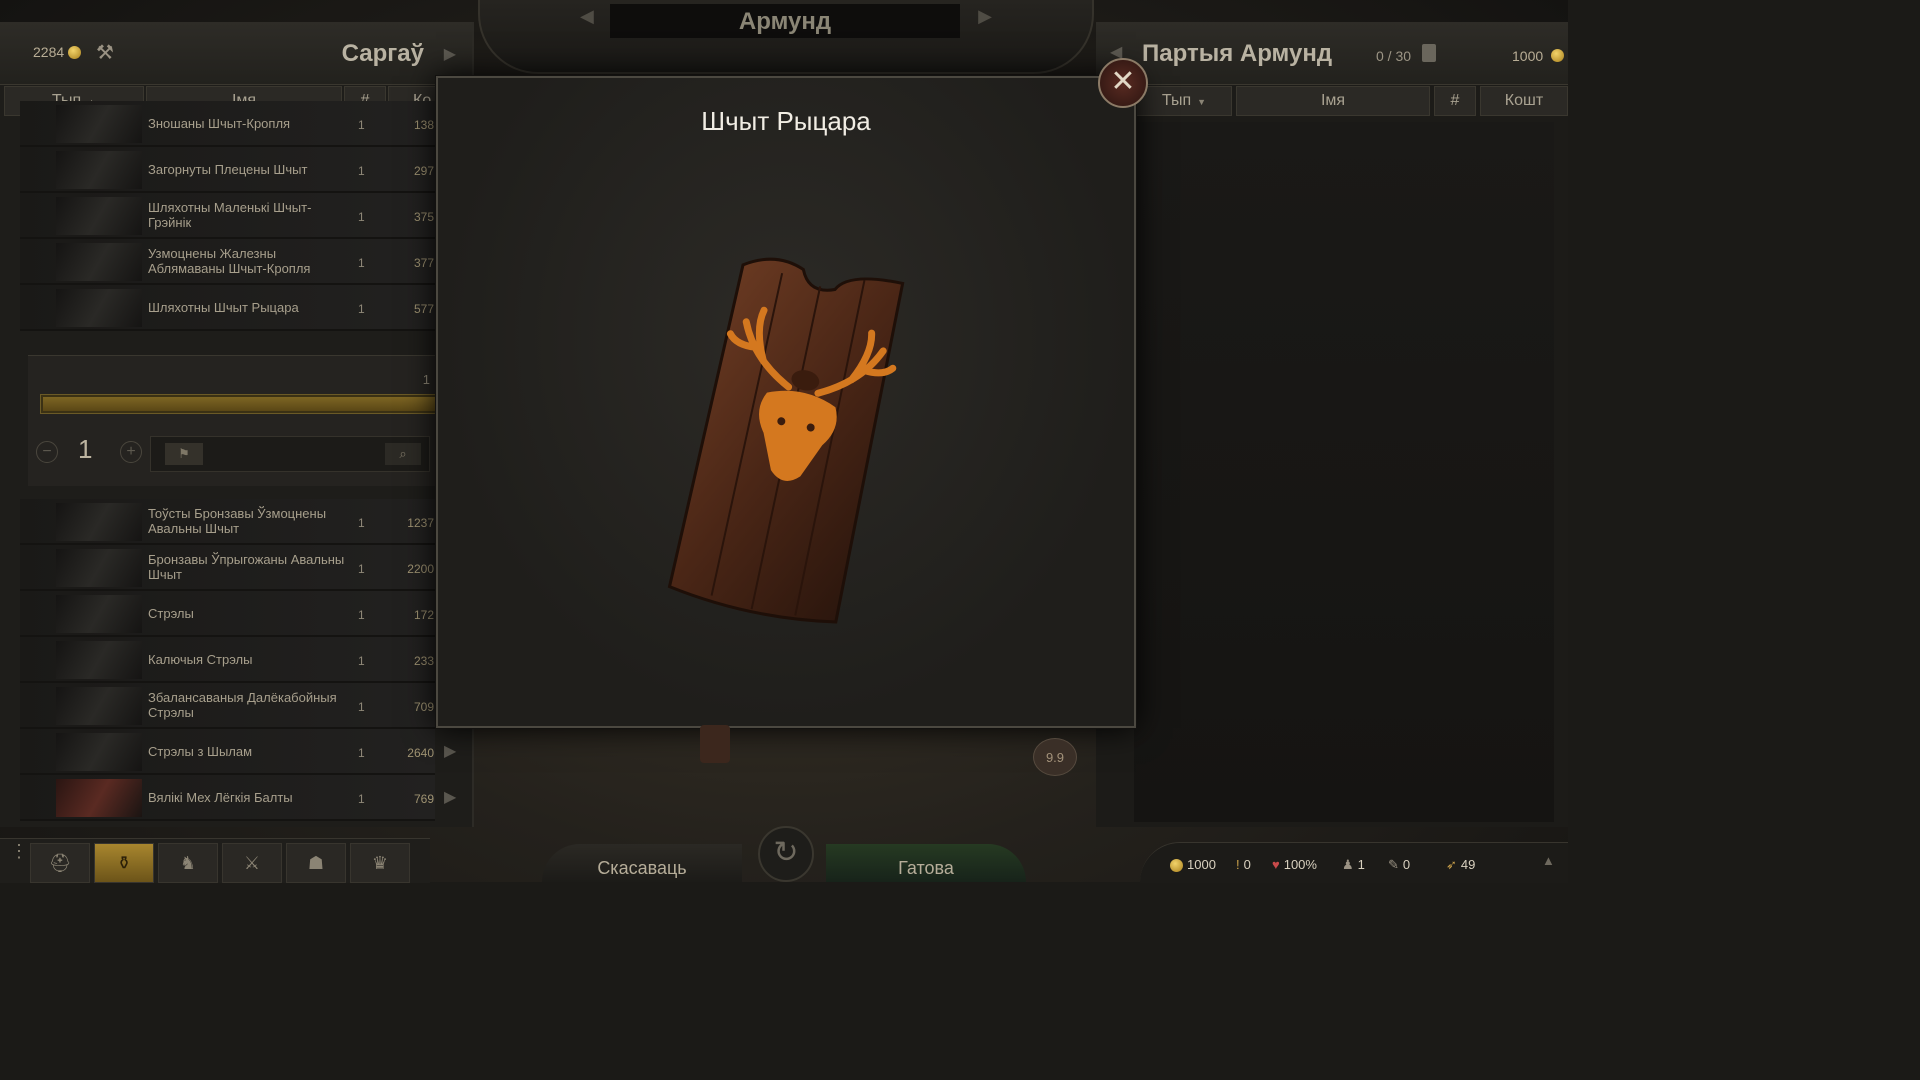 This screenshot has width=1920, height=1080. I want to click on list-item: Шляхотны Маленькі Шчыт-Грэйнік 1 375, so click(227, 216).